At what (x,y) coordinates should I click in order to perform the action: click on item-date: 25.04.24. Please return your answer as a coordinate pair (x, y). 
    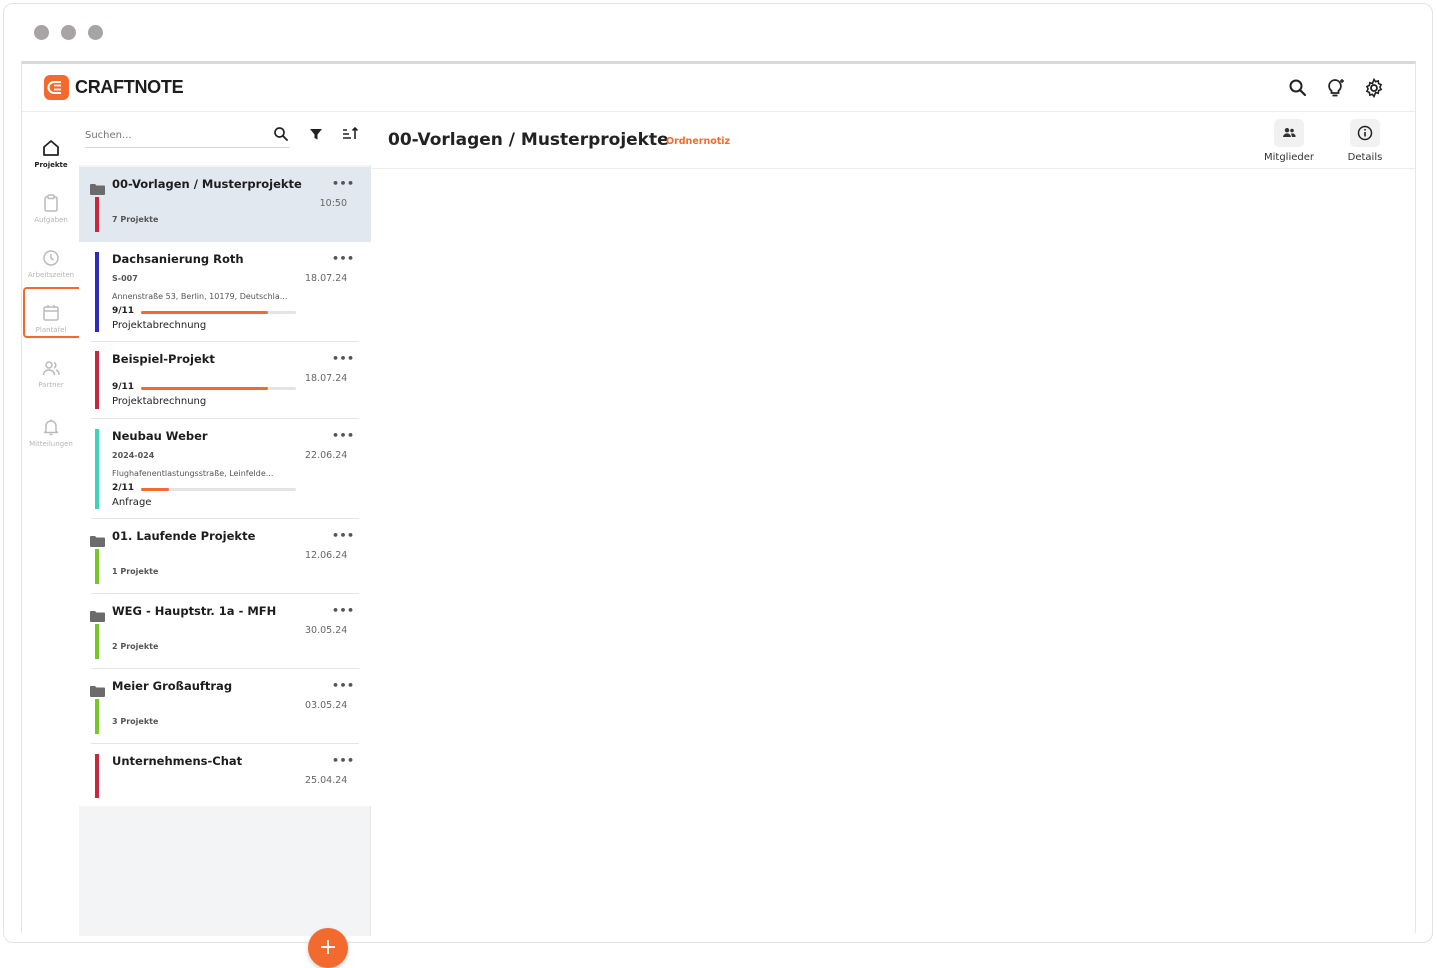
    Looking at the image, I should click on (326, 780).